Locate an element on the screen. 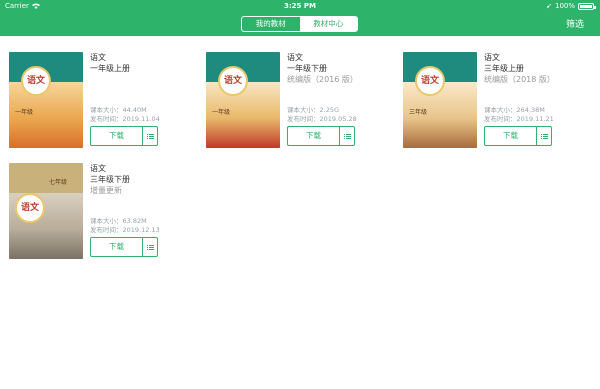 This screenshot has width=600, height=389. book-meta: 课本大小：264.38M 发布时间：2019.11.21 is located at coordinates (519, 114).